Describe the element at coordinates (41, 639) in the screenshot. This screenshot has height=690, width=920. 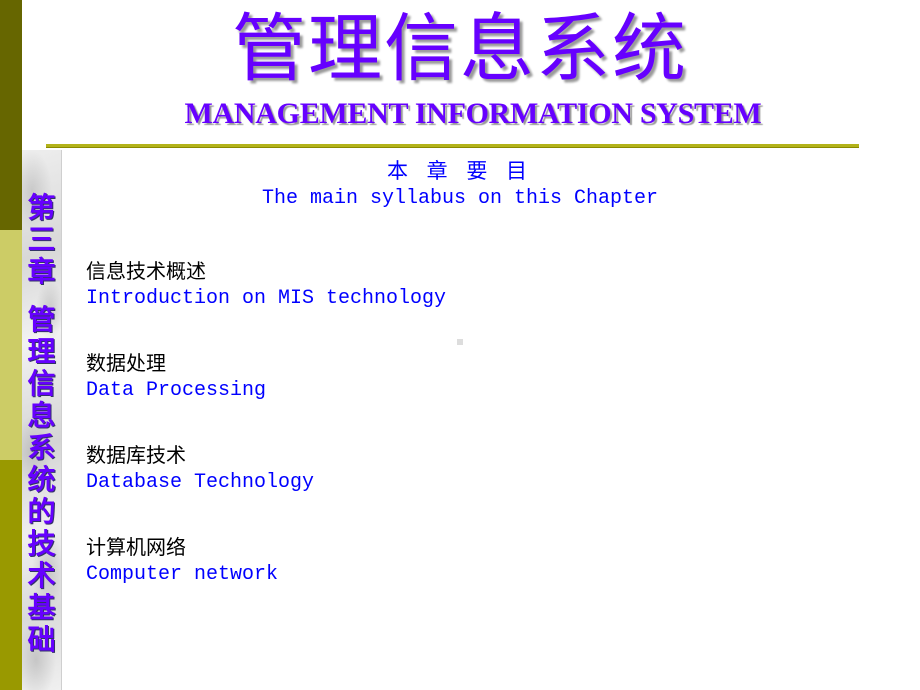
I see `side-title-char: 础` at that location.